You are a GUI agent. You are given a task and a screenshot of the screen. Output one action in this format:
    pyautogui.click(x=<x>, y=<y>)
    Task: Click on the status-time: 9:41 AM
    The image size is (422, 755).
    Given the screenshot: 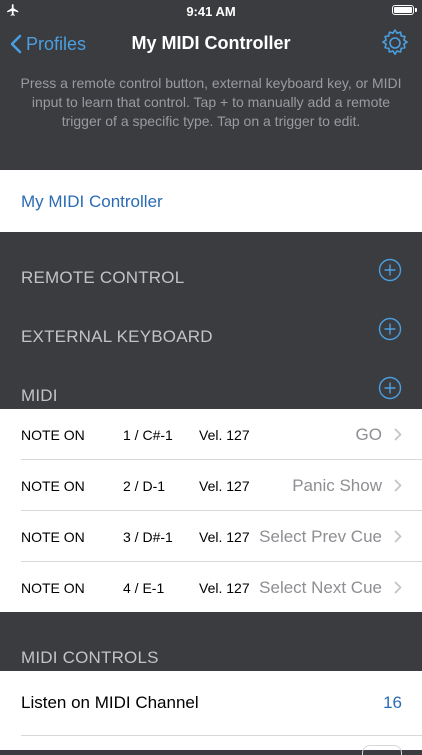 What is the action you would take?
    pyautogui.click(x=211, y=11)
    